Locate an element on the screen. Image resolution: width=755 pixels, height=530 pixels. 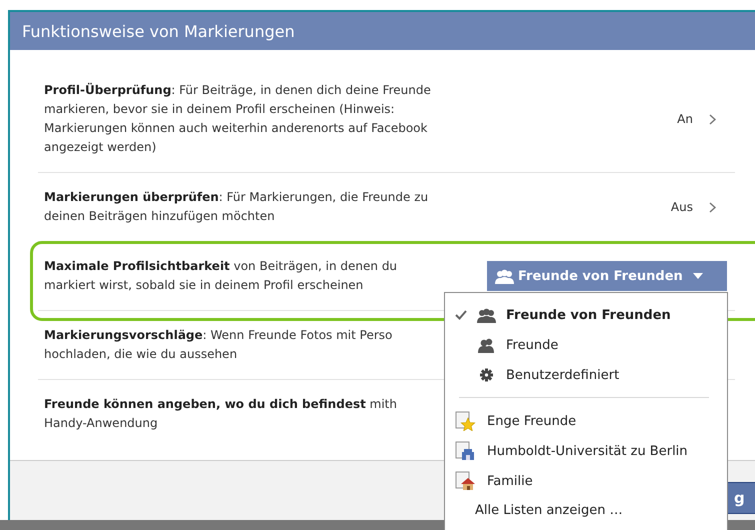
menu-item: Humboldt-Universität zu Berlin is located at coordinates (586, 451).